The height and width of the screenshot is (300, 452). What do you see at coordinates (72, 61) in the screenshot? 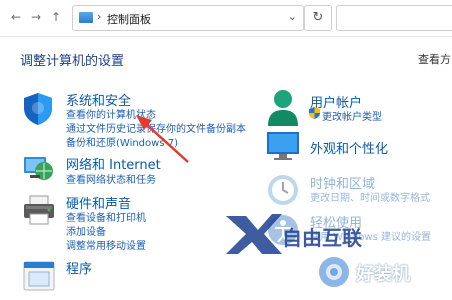
I see `page-title: 调整计算机的设置` at bounding box center [72, 61].